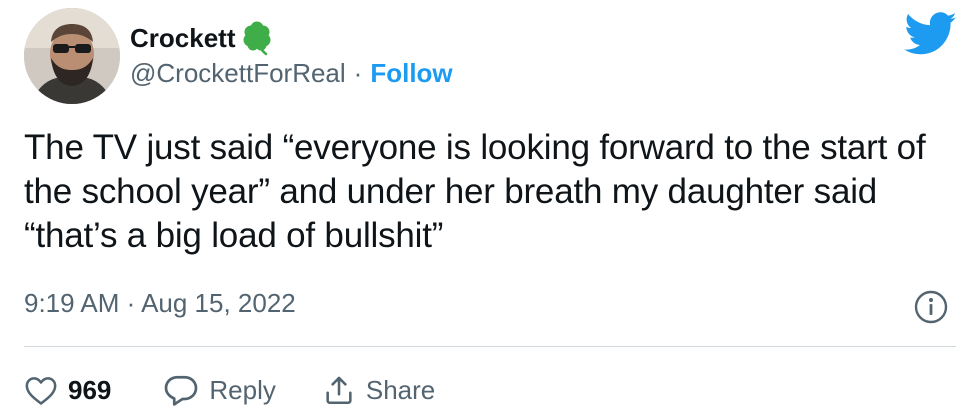 The height and width of the screenshot is (420, 980). I want to click on author-handle-row: @CrockettForReal · Follow, so click(291, 73).